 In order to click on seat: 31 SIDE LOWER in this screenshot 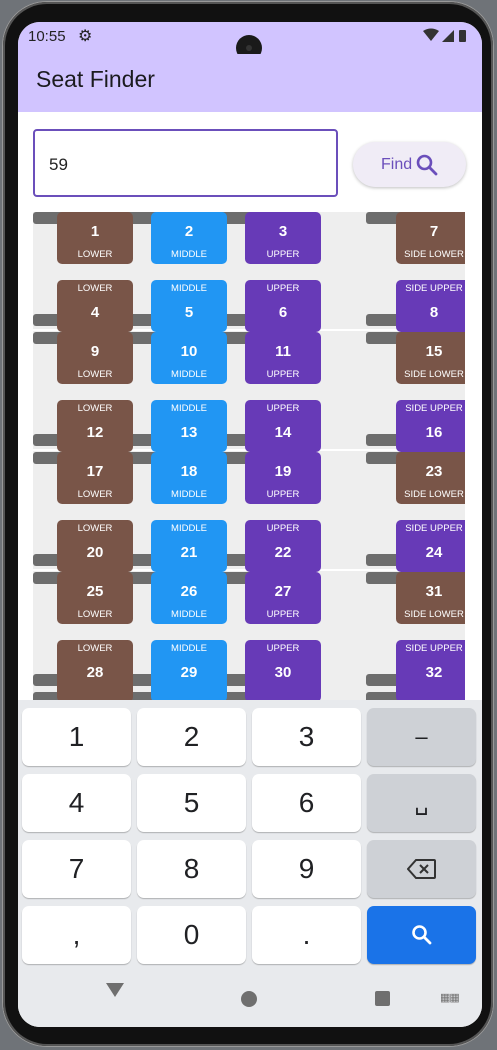, I will do `click(430, 598)`.